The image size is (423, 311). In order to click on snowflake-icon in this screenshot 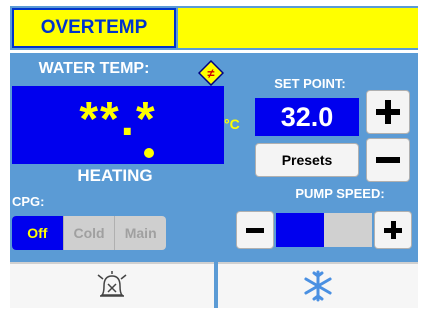, I will do `click(318, 286)`.